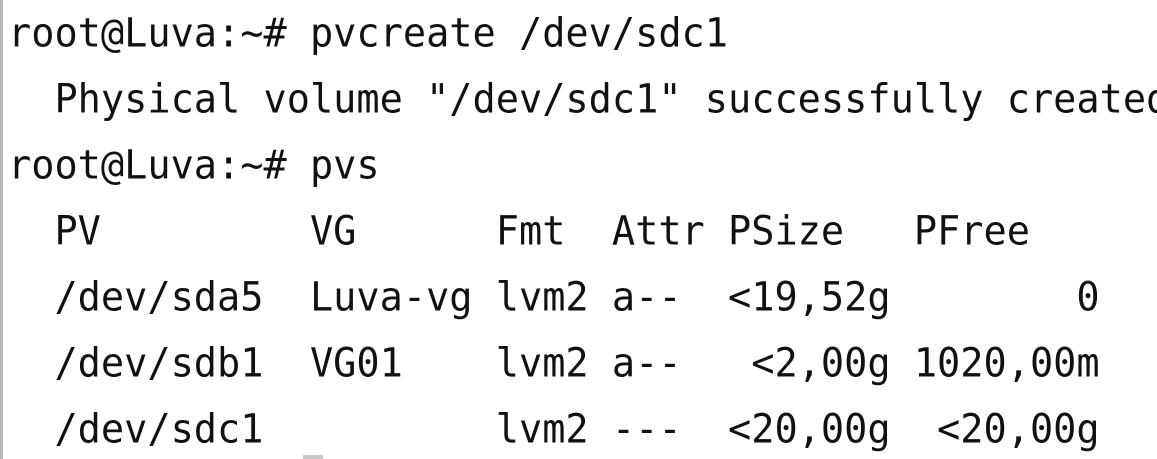  I want to click on pvs-row-sdb1: /dev/sdb1 VG01 lvm2 a-- <2,00g 1020,00m, so click(554, 364).